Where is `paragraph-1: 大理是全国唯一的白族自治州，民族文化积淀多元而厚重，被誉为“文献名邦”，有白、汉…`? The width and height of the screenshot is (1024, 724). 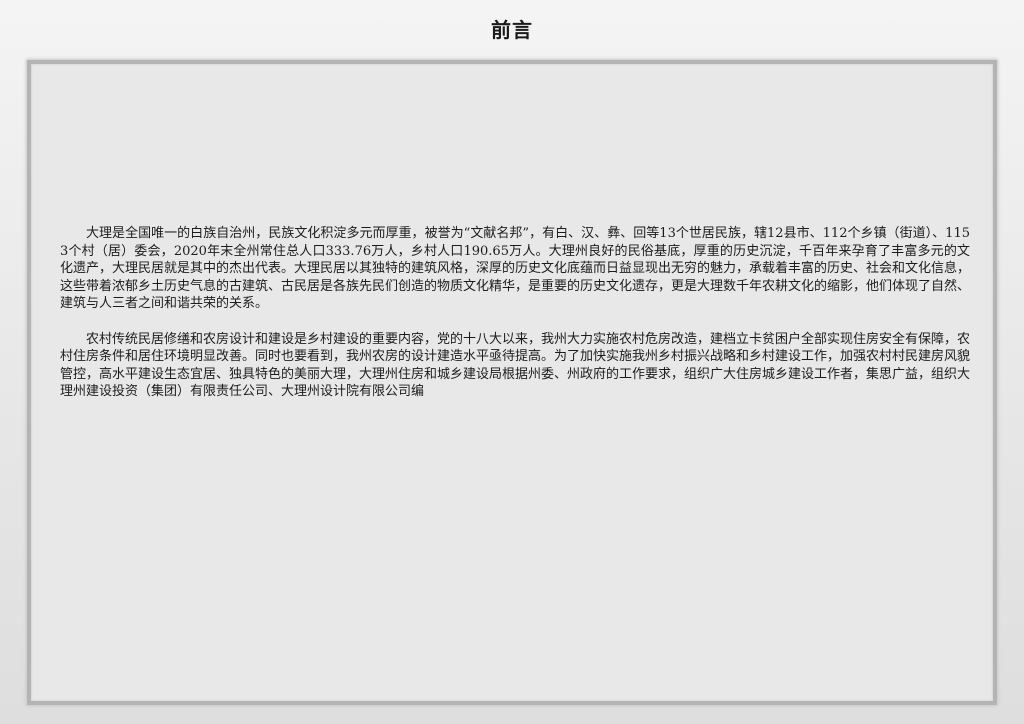
paragraph-1: 大理是全国唯一的白族自治州，民族文化积淀多元而厚重，被誉为“文献名邦”，有白、汉… is located at coordinates (515, 268).